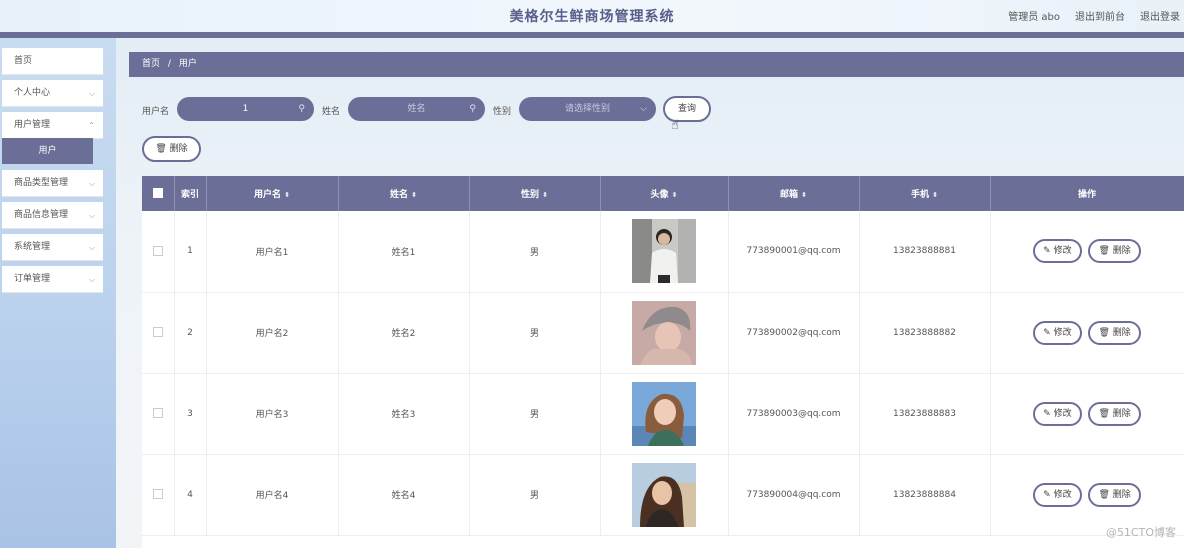 Image resolution: width=1184 pixels, height=548 pixels. Describe the element at coordinates (52, 247) in the screenshot. I see `sidebar-item-system: 系统管理 ⌵` at that location.